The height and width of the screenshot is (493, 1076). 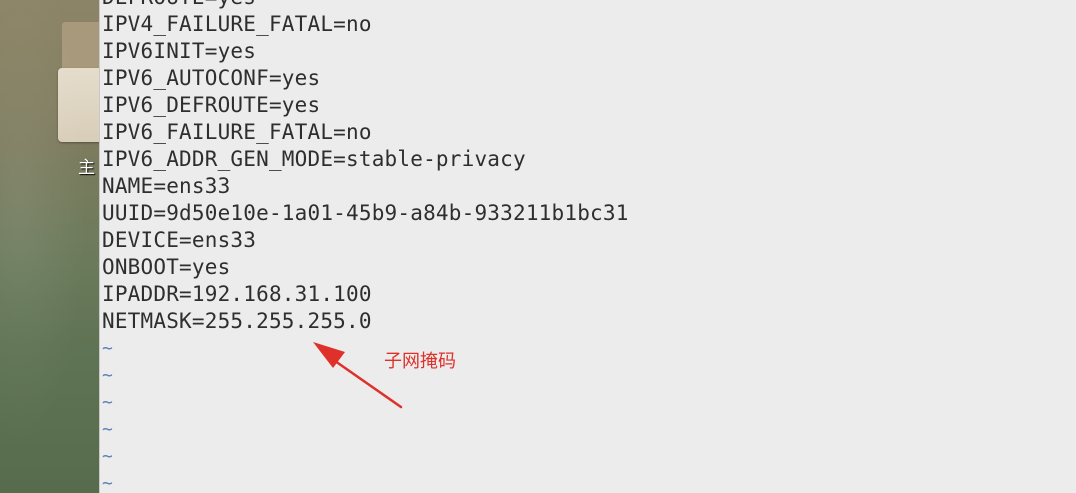 What do you see at coordinates (179, 240) in the screenshot?
I see `config-line: DEVICE=ens33` at bounding box center [179, 240].